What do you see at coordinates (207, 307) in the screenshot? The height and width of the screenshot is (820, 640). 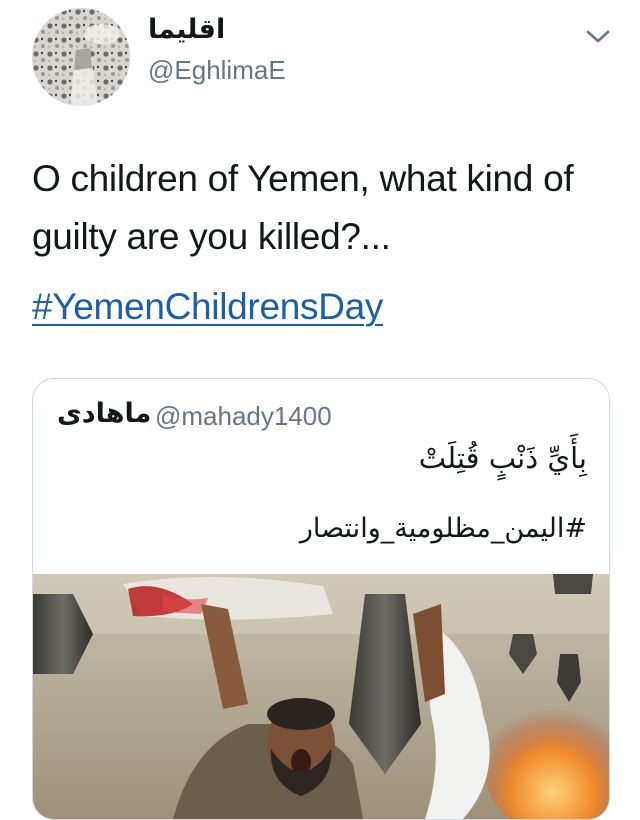 I see `hashtag-link: #YemenChildrensDay` at bounding box center [207, 307].